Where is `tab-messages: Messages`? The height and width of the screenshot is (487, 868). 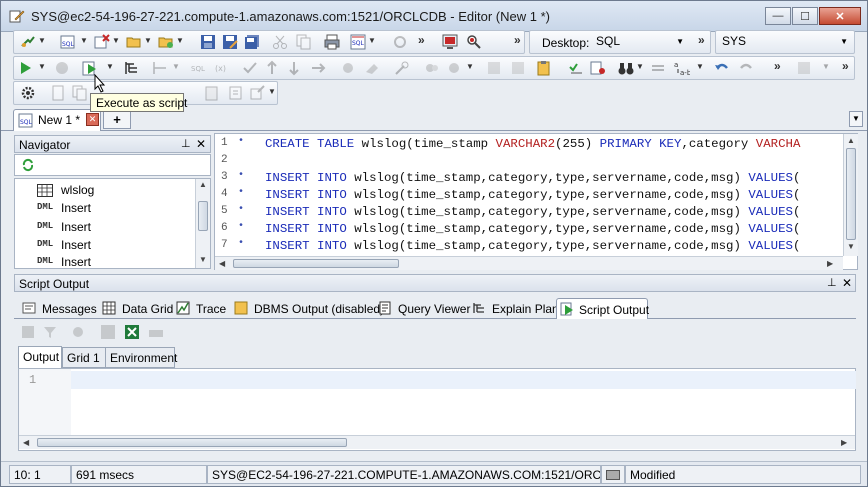 tab-messages: Messages is located at coordinates (62, 308).